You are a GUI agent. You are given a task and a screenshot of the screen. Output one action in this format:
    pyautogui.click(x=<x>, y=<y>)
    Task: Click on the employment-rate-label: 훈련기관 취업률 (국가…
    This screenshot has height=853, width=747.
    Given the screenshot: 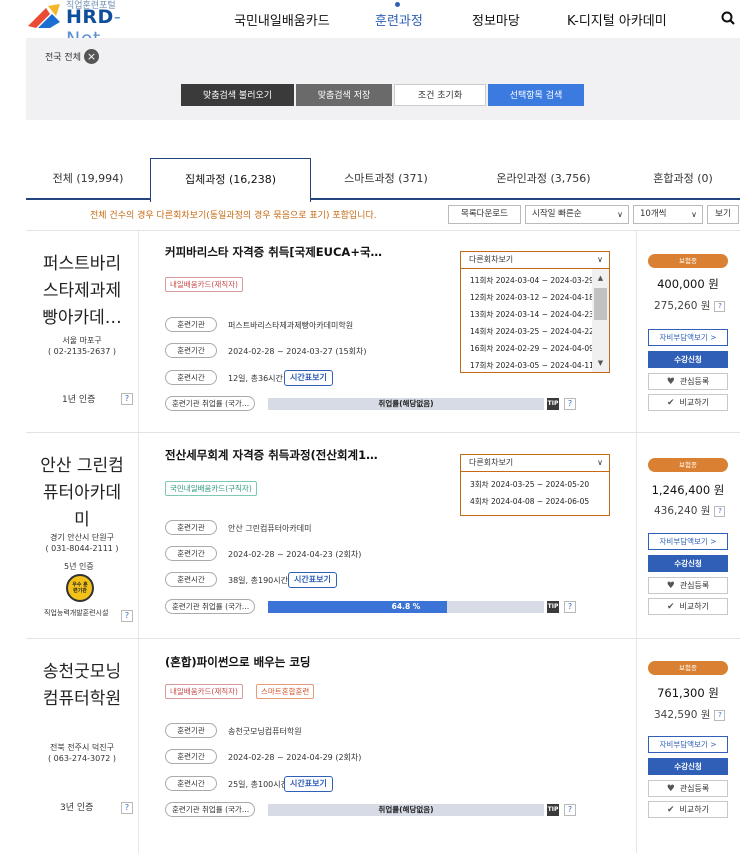 What is the action you would take?
    pyautogui.click(x=210, y=809)
    